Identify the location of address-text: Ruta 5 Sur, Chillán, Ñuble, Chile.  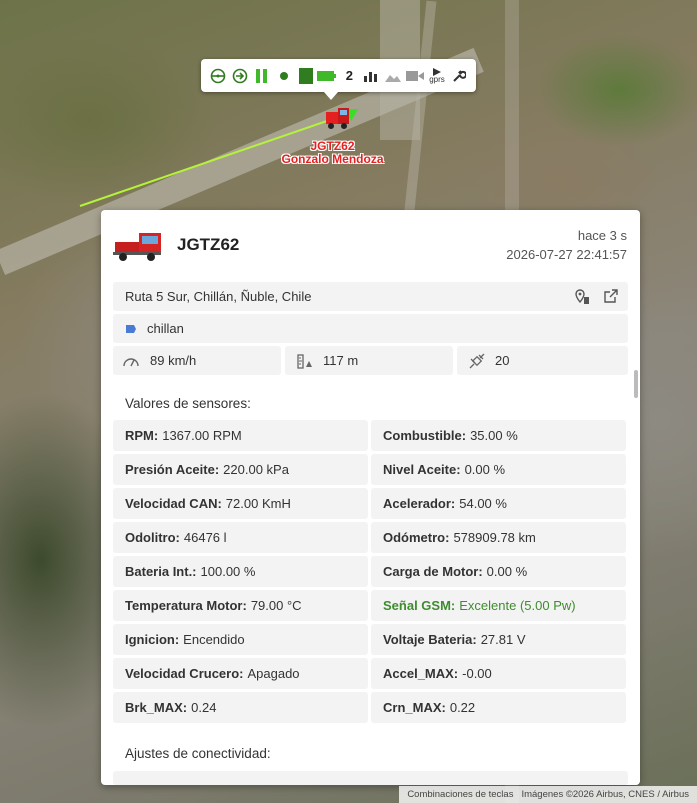
(218, 296).